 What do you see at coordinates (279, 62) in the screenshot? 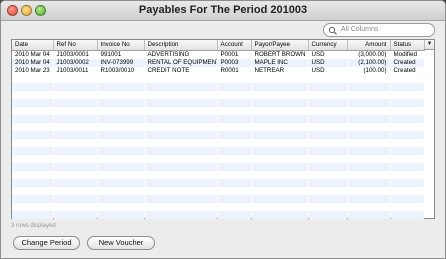
I see `cell-payor-payee: MAPLE INC` at bounding box center [279, 62].